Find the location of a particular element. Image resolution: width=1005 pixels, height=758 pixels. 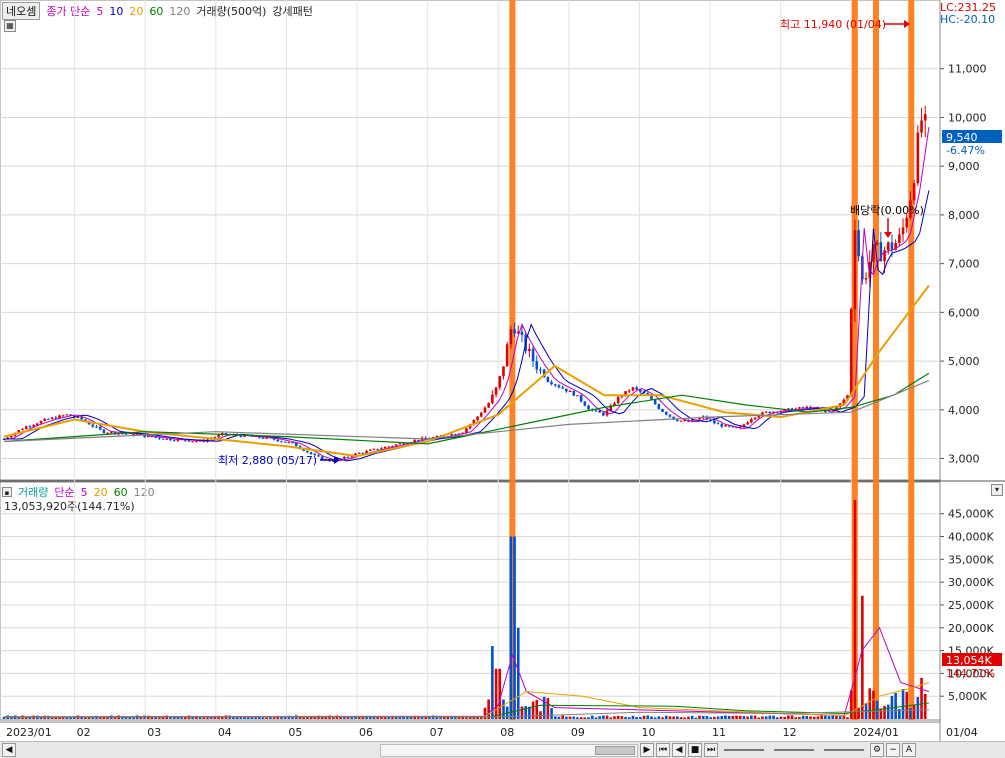

settings-icon: ⚙ is located at coordinates (877, 750).